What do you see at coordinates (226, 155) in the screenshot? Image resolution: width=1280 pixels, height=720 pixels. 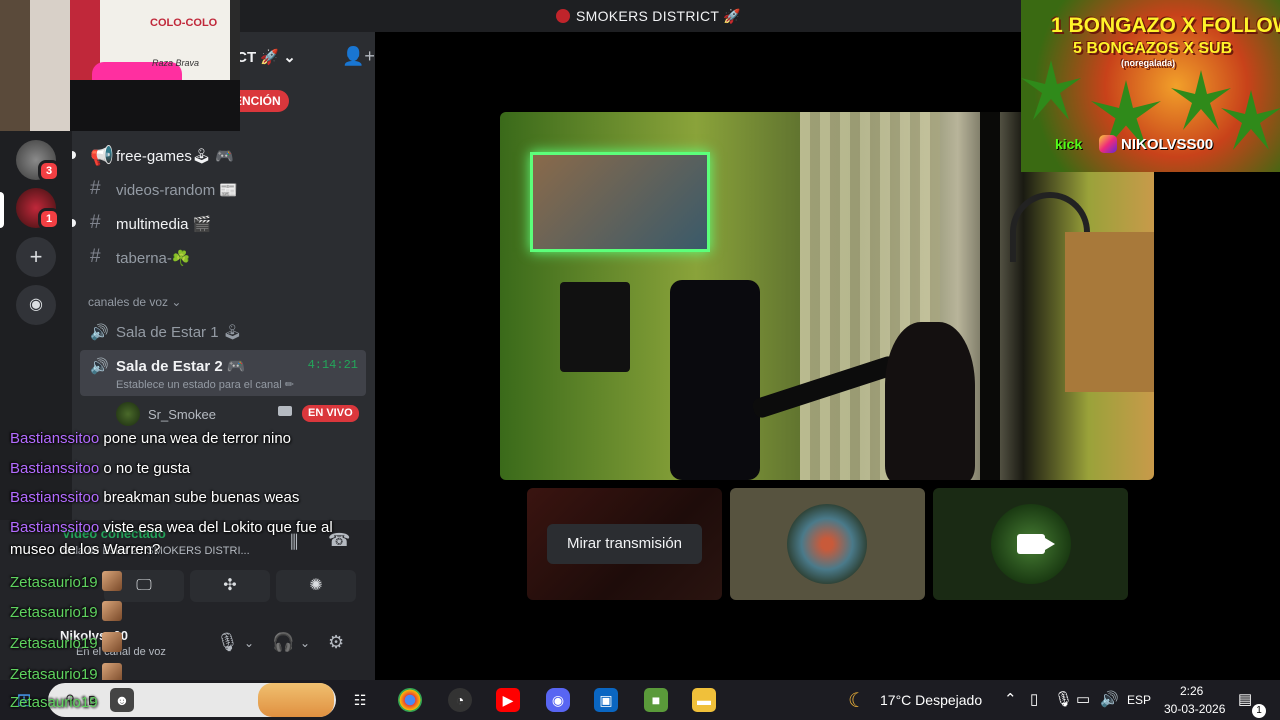 I see `channel-free-games: 📢 free-games🕹 🎮` at bounding box center [226, 155].